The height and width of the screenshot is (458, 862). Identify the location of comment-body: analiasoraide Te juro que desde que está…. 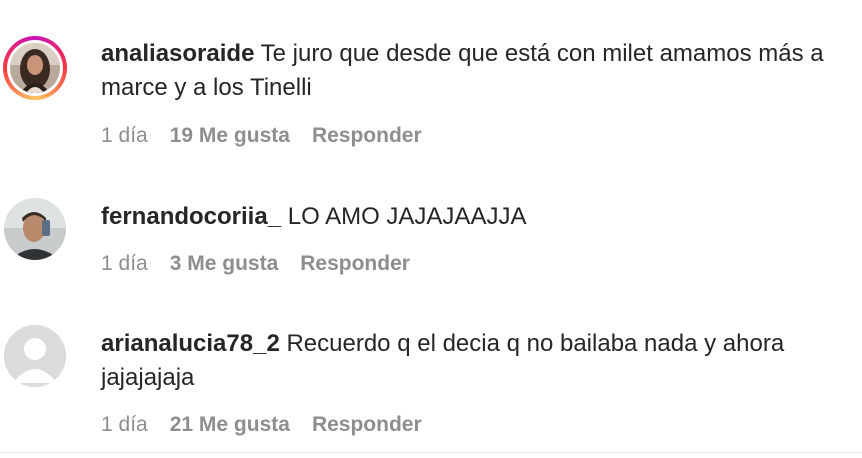
(476, 71).